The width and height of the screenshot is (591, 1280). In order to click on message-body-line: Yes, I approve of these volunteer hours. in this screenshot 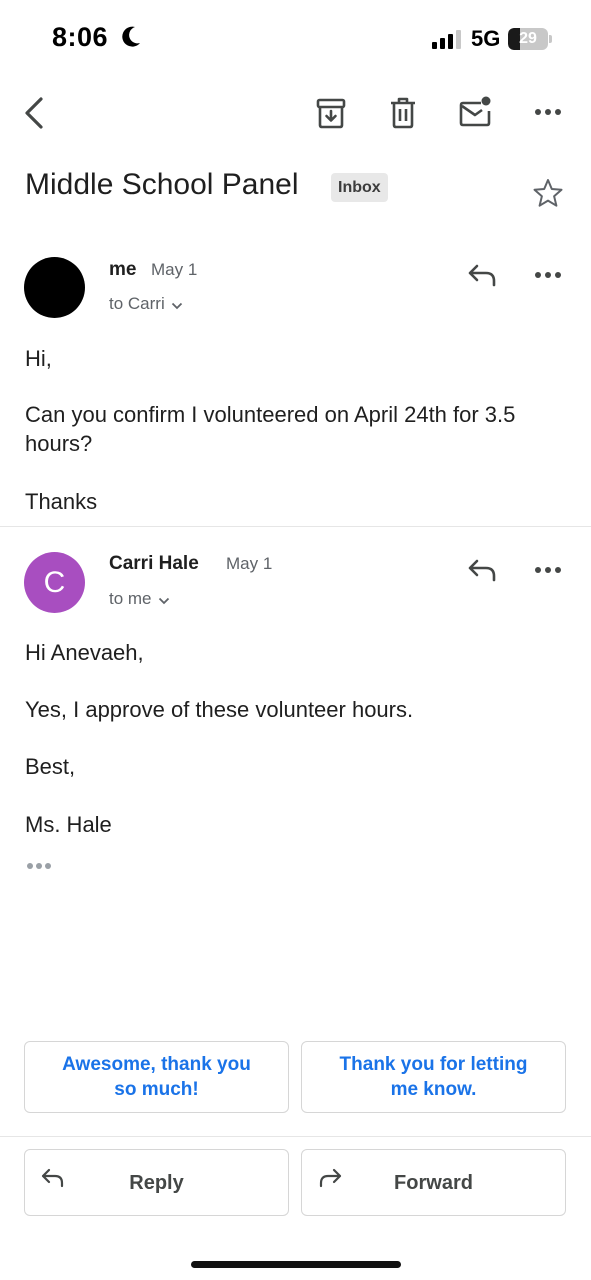, I will do `click(219, 709)`.